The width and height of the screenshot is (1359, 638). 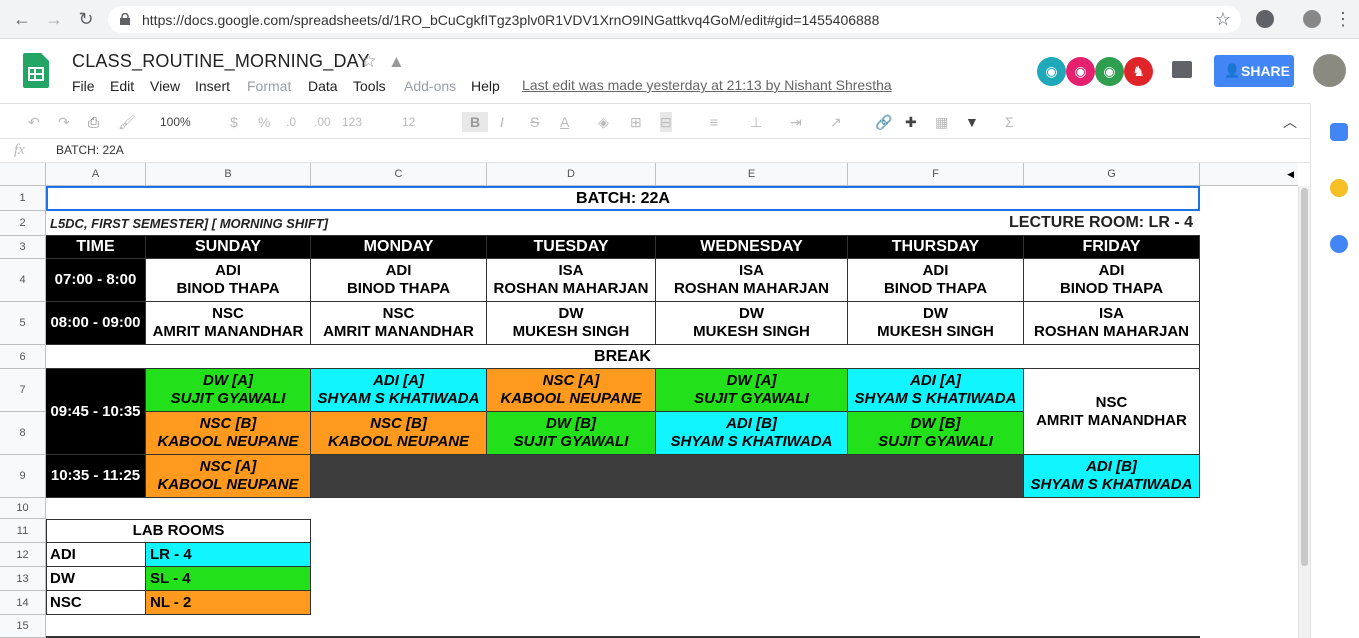 What do you see at coordinates (1254, 71) in the screenshot?
I see `share-button: 👤 SHARE` at bounding box center [1254, 71].